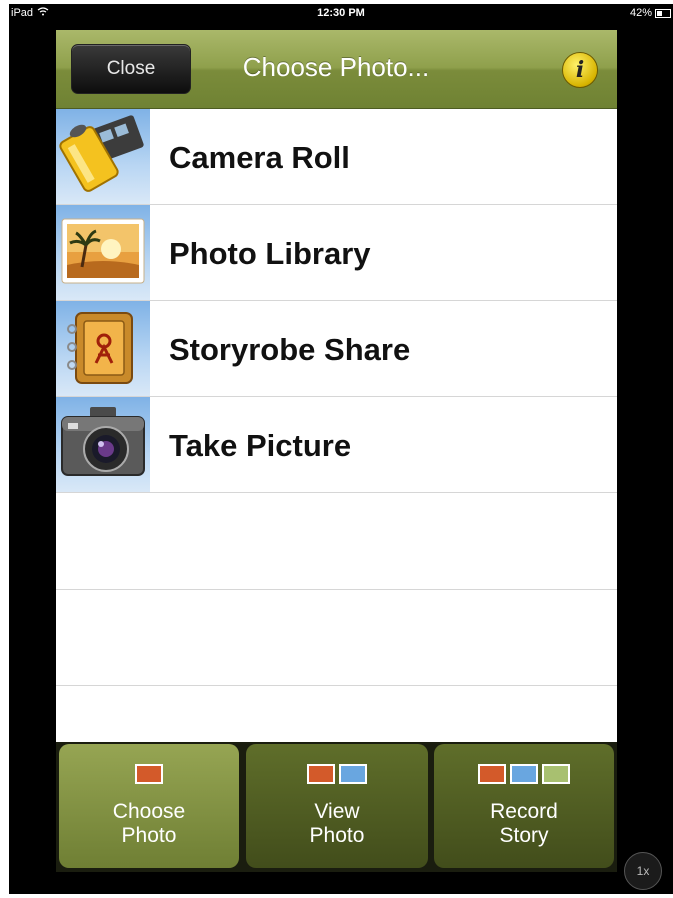 The width and height of the screenshot is (673, 898). What do you see at coordinates (259, 157) in the screenshot?
I see `list-item-label: Camera Roll` at bounding box center [259, 157].